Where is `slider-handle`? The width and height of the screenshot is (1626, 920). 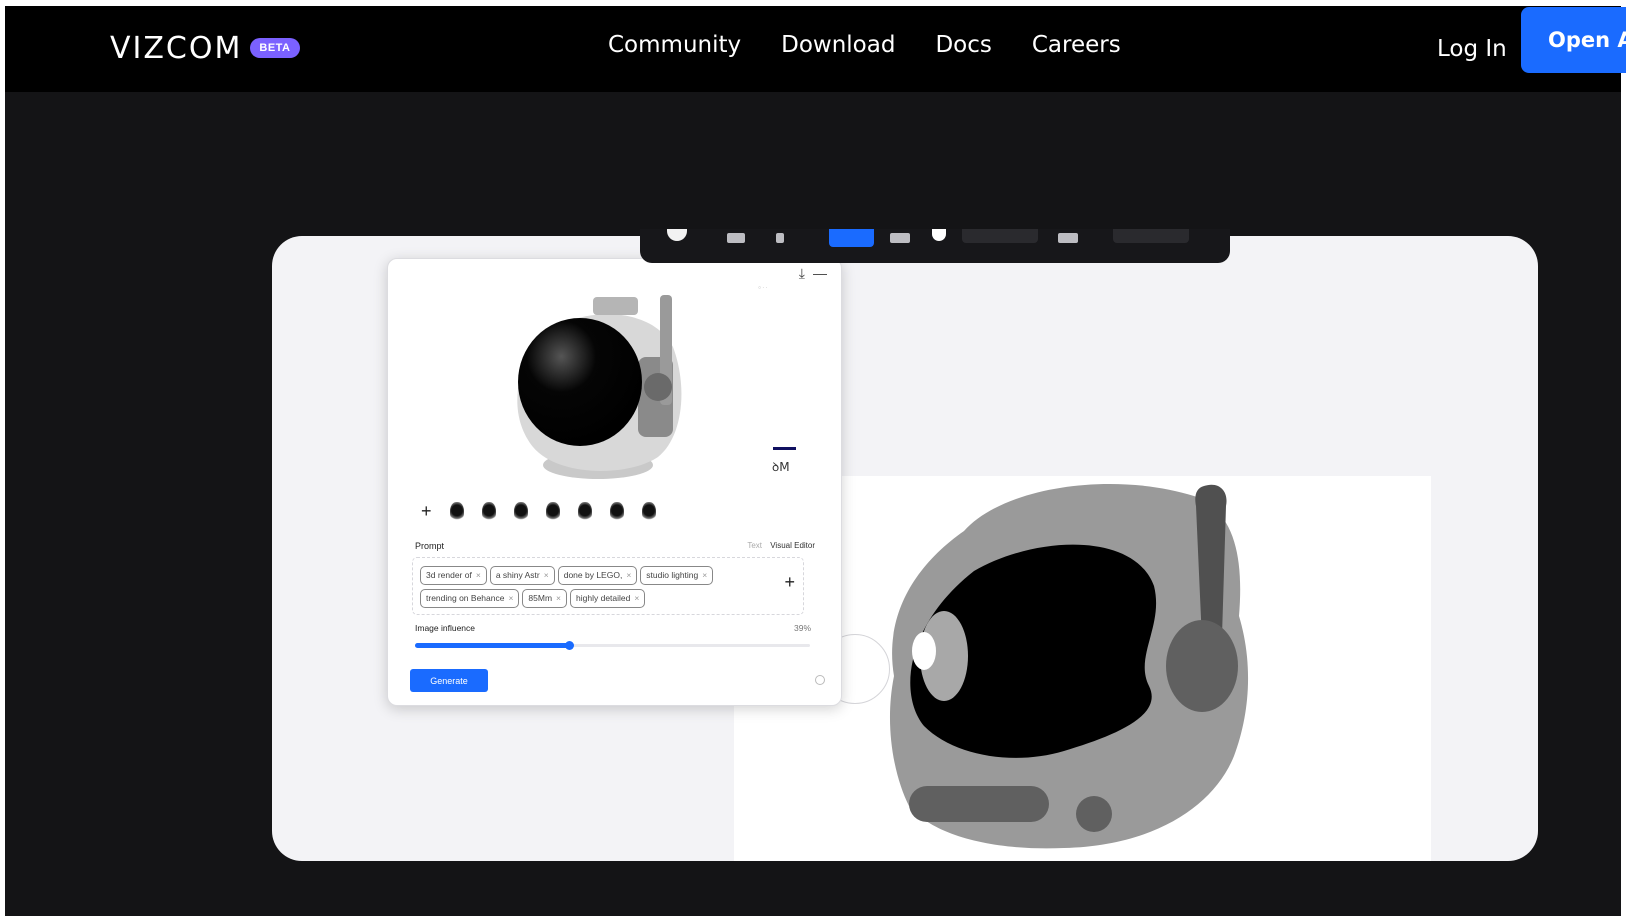 slider-handle is located at coordinates (570, 645).